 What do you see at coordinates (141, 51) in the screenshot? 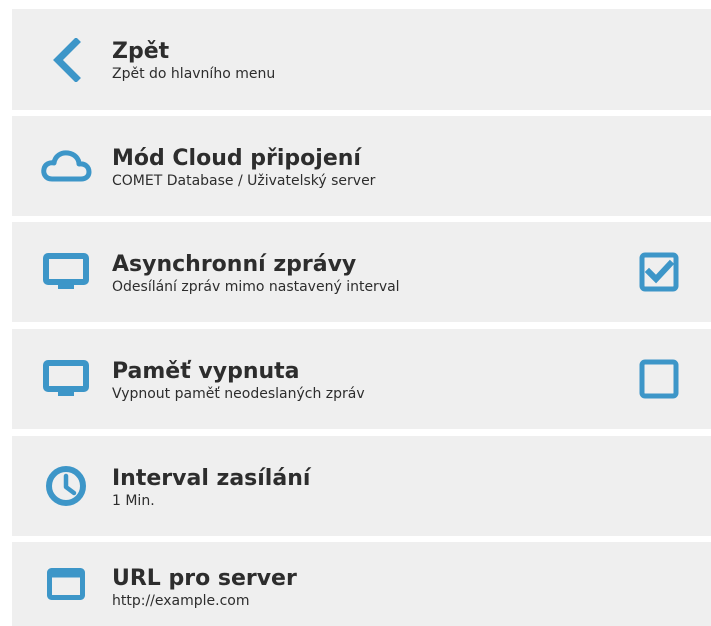
I see `menu-item-title: Zpět` at bounding box center [141, 51].